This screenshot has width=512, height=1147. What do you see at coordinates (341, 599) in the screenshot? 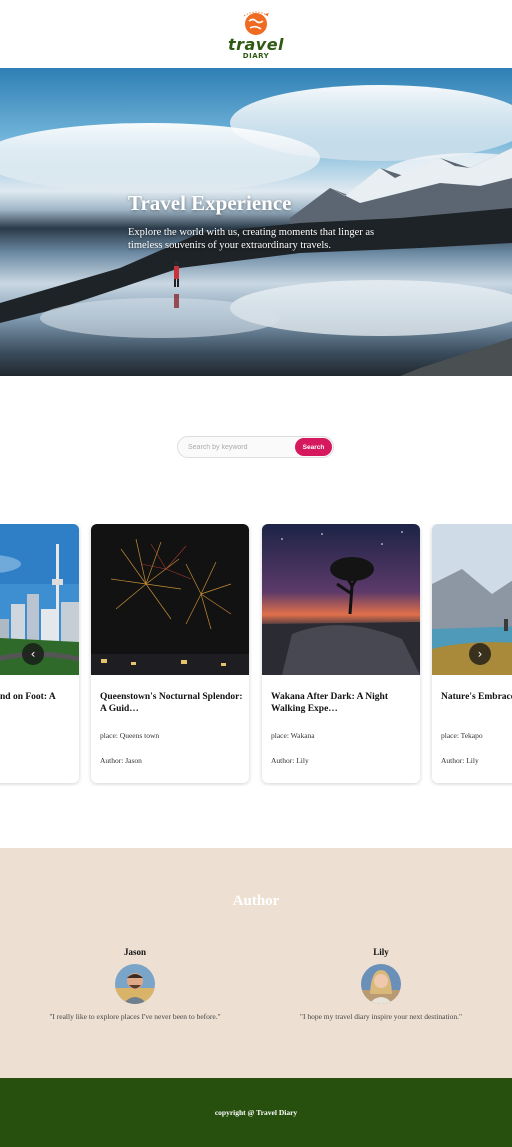
I see `night-tree-photo` at bounding box center [341, 599].